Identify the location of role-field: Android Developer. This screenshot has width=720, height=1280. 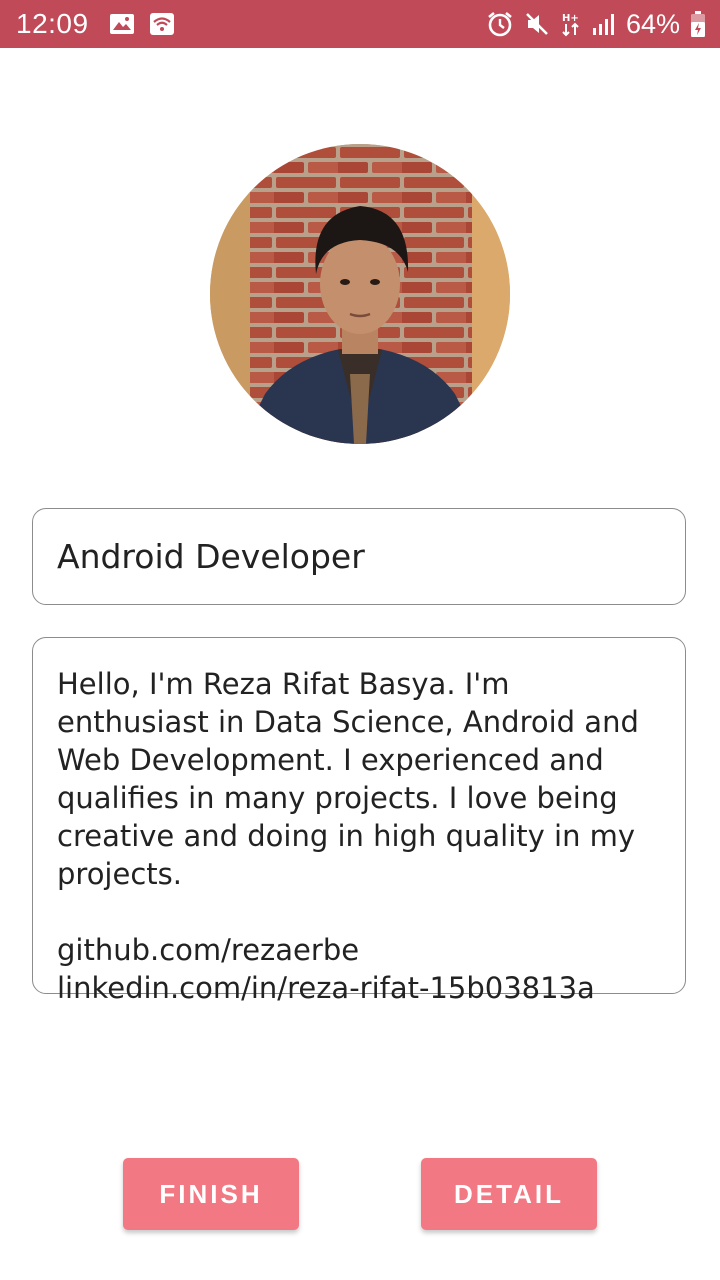
(359, 556).